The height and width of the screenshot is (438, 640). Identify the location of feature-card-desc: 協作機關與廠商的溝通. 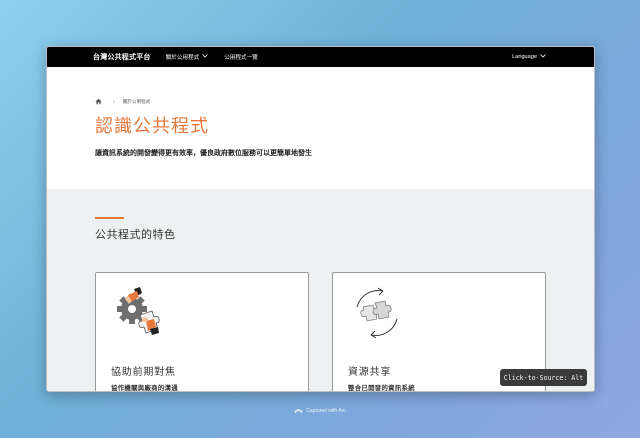
(144, 388).